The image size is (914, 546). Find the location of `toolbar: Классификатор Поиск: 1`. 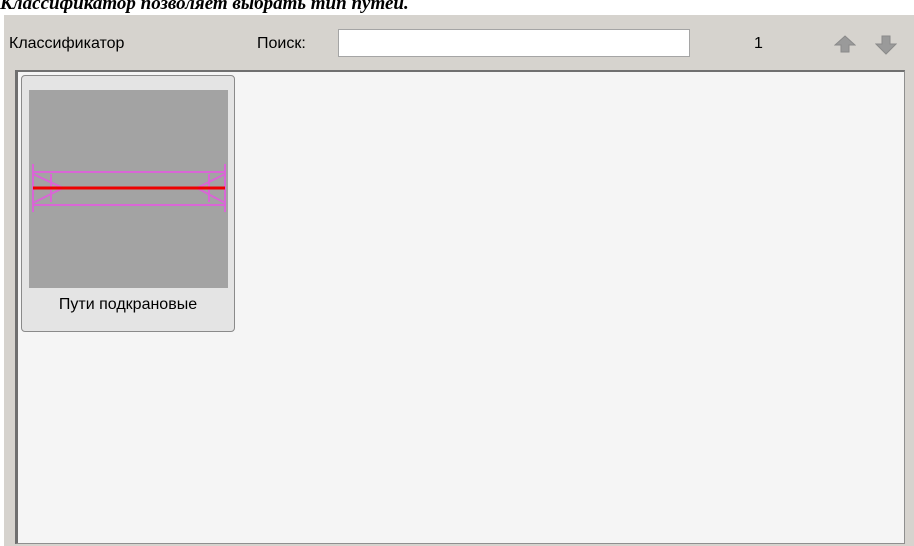

toolbar: Классификатор Поиск: 1 is located at coordinates (459, 41).